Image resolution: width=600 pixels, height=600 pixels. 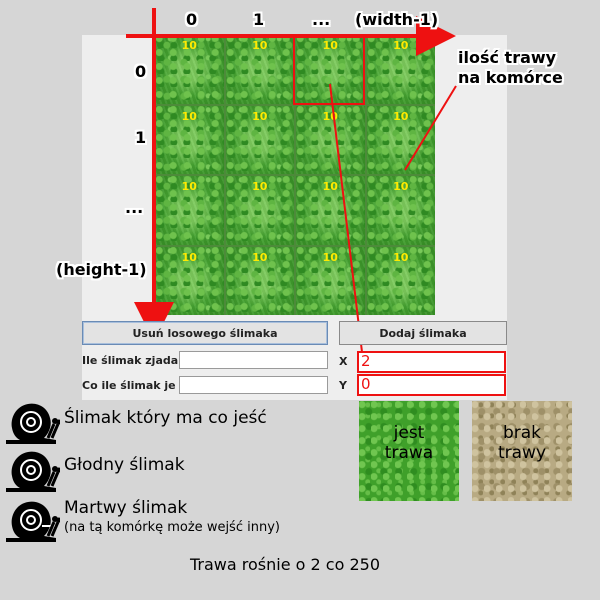 I want to click on y-input: 0, so click(x=431, y=385).